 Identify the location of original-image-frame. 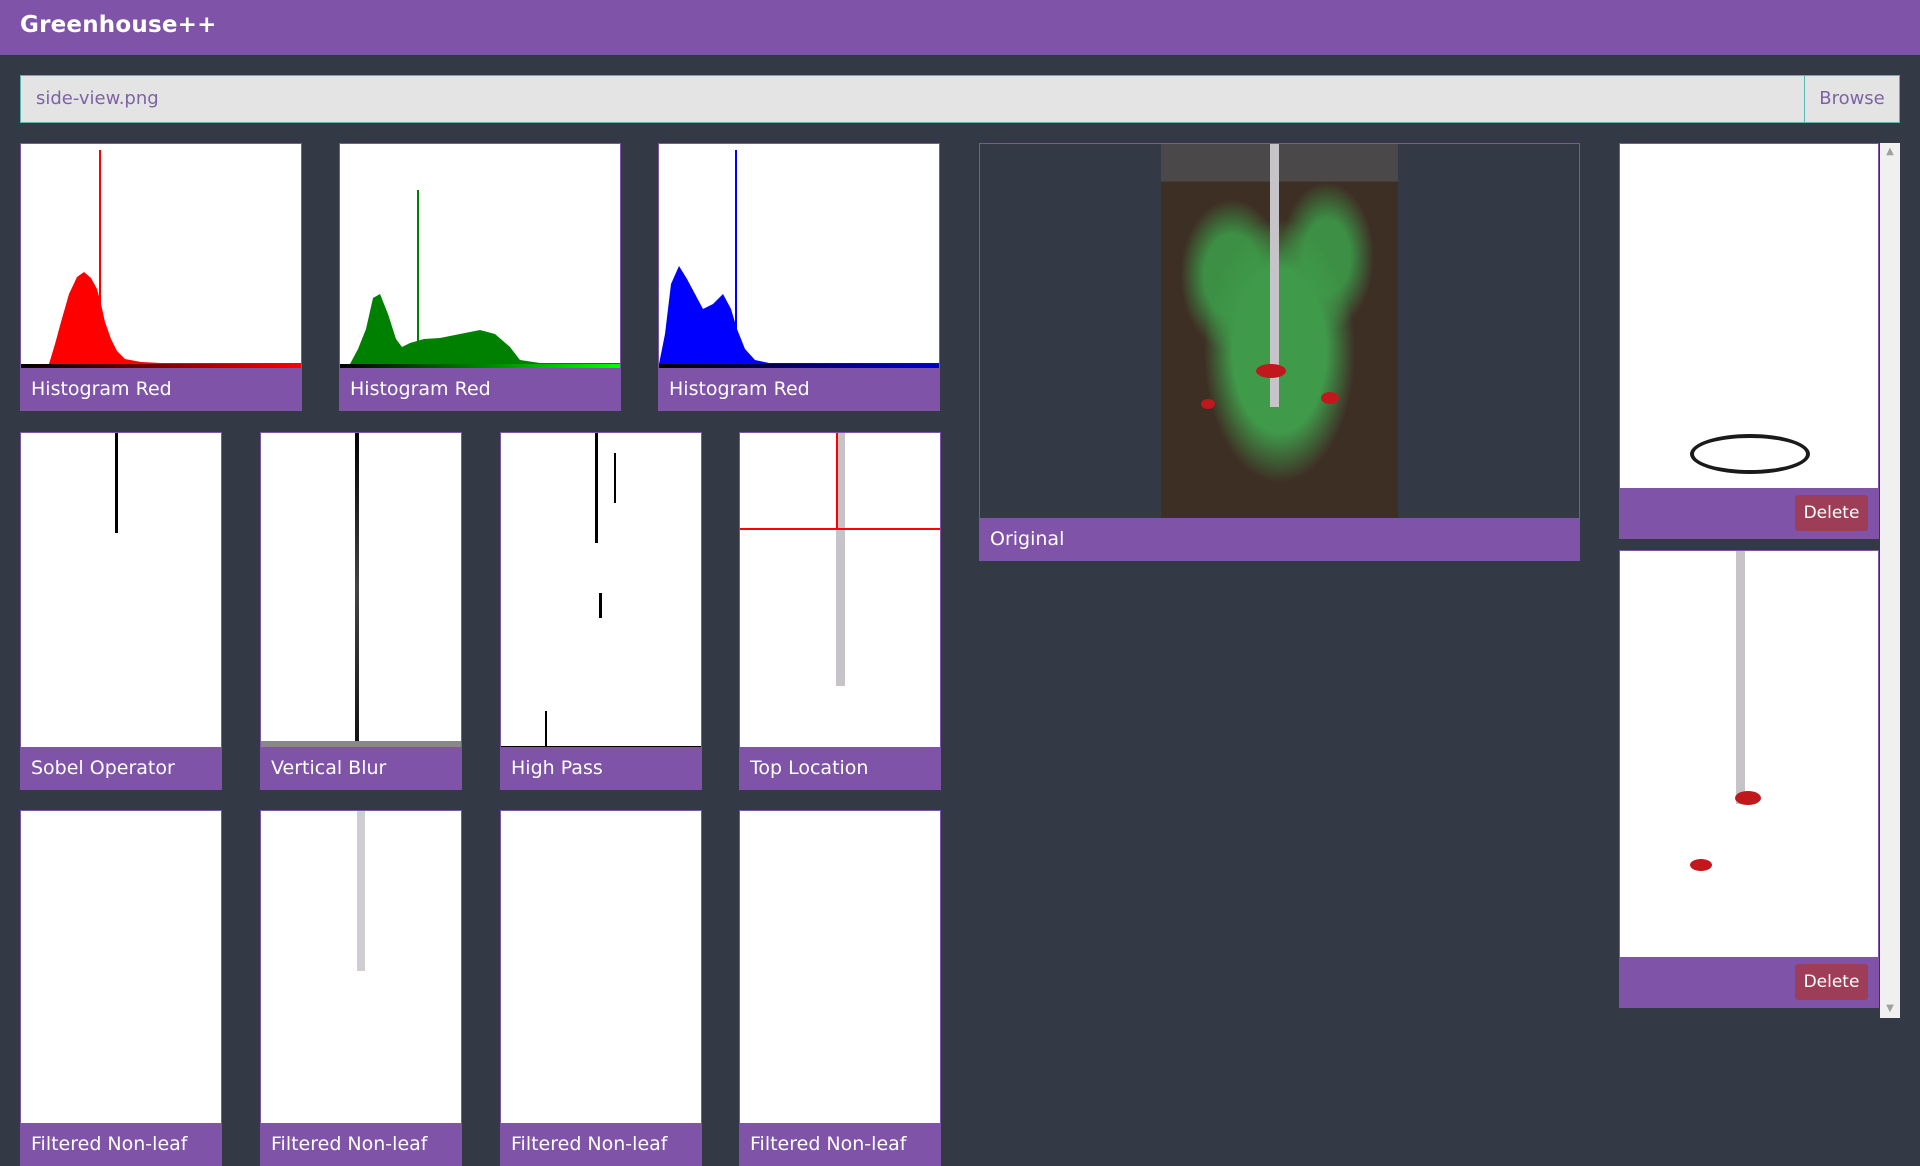
(1279, 332).